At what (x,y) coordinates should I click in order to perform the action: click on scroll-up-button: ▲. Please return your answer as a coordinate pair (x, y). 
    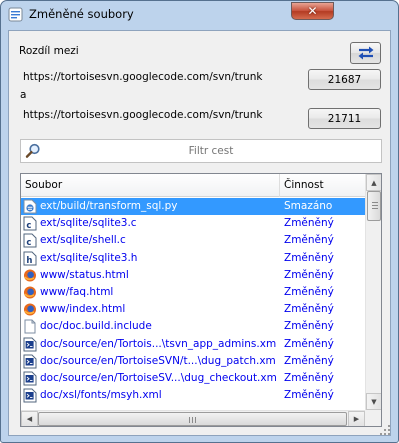
    Looking at the image, I should click on (373, 182).